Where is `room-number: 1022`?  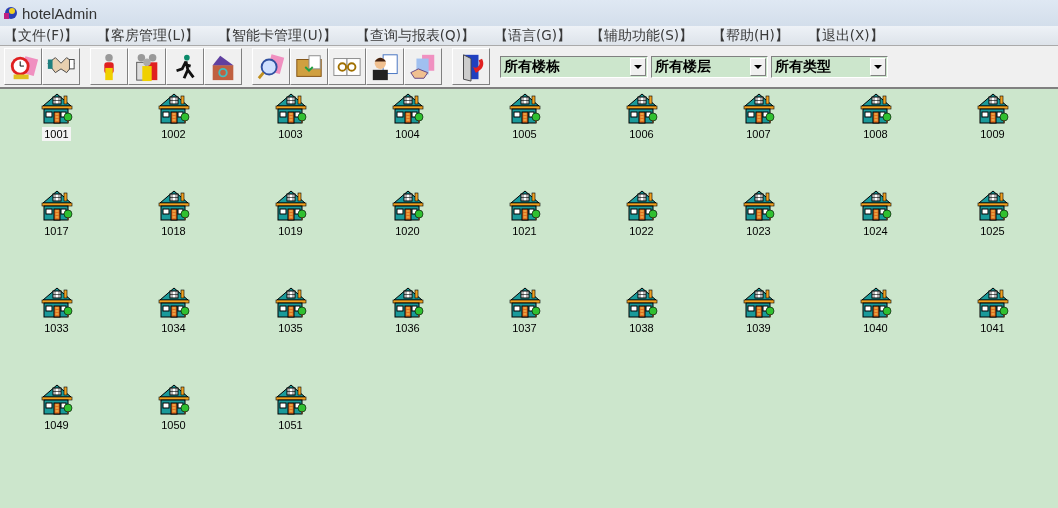 room-number: 1022 is located at coordinates (641, 231).